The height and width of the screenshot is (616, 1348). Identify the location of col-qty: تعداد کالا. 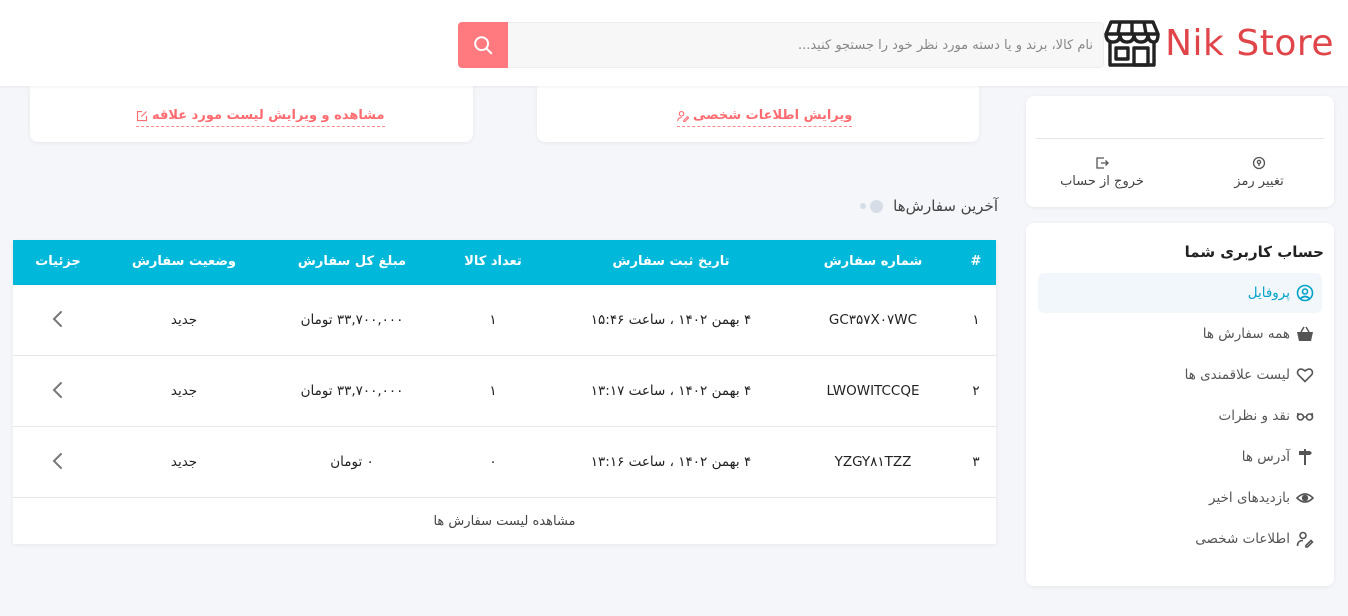
(493, 261).